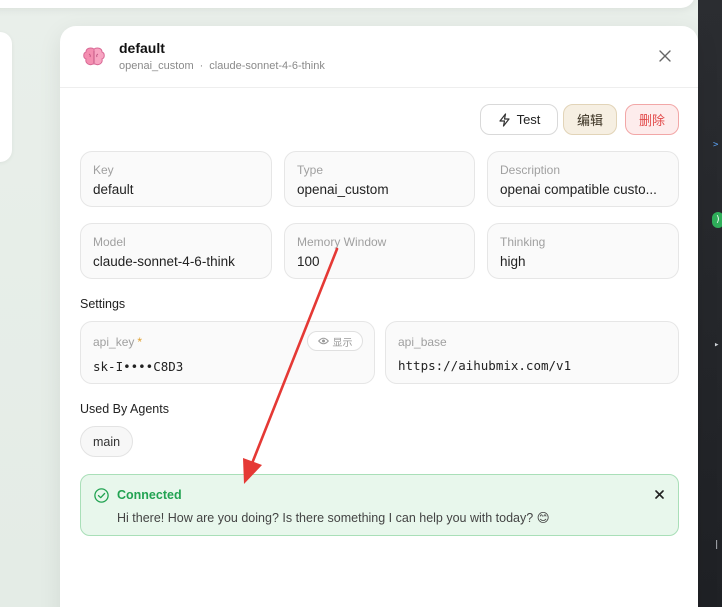  Describe the element at coordinates (138, 366) in the screenshot. I see `api-key-value: sk-I••••C8D3` at that location.